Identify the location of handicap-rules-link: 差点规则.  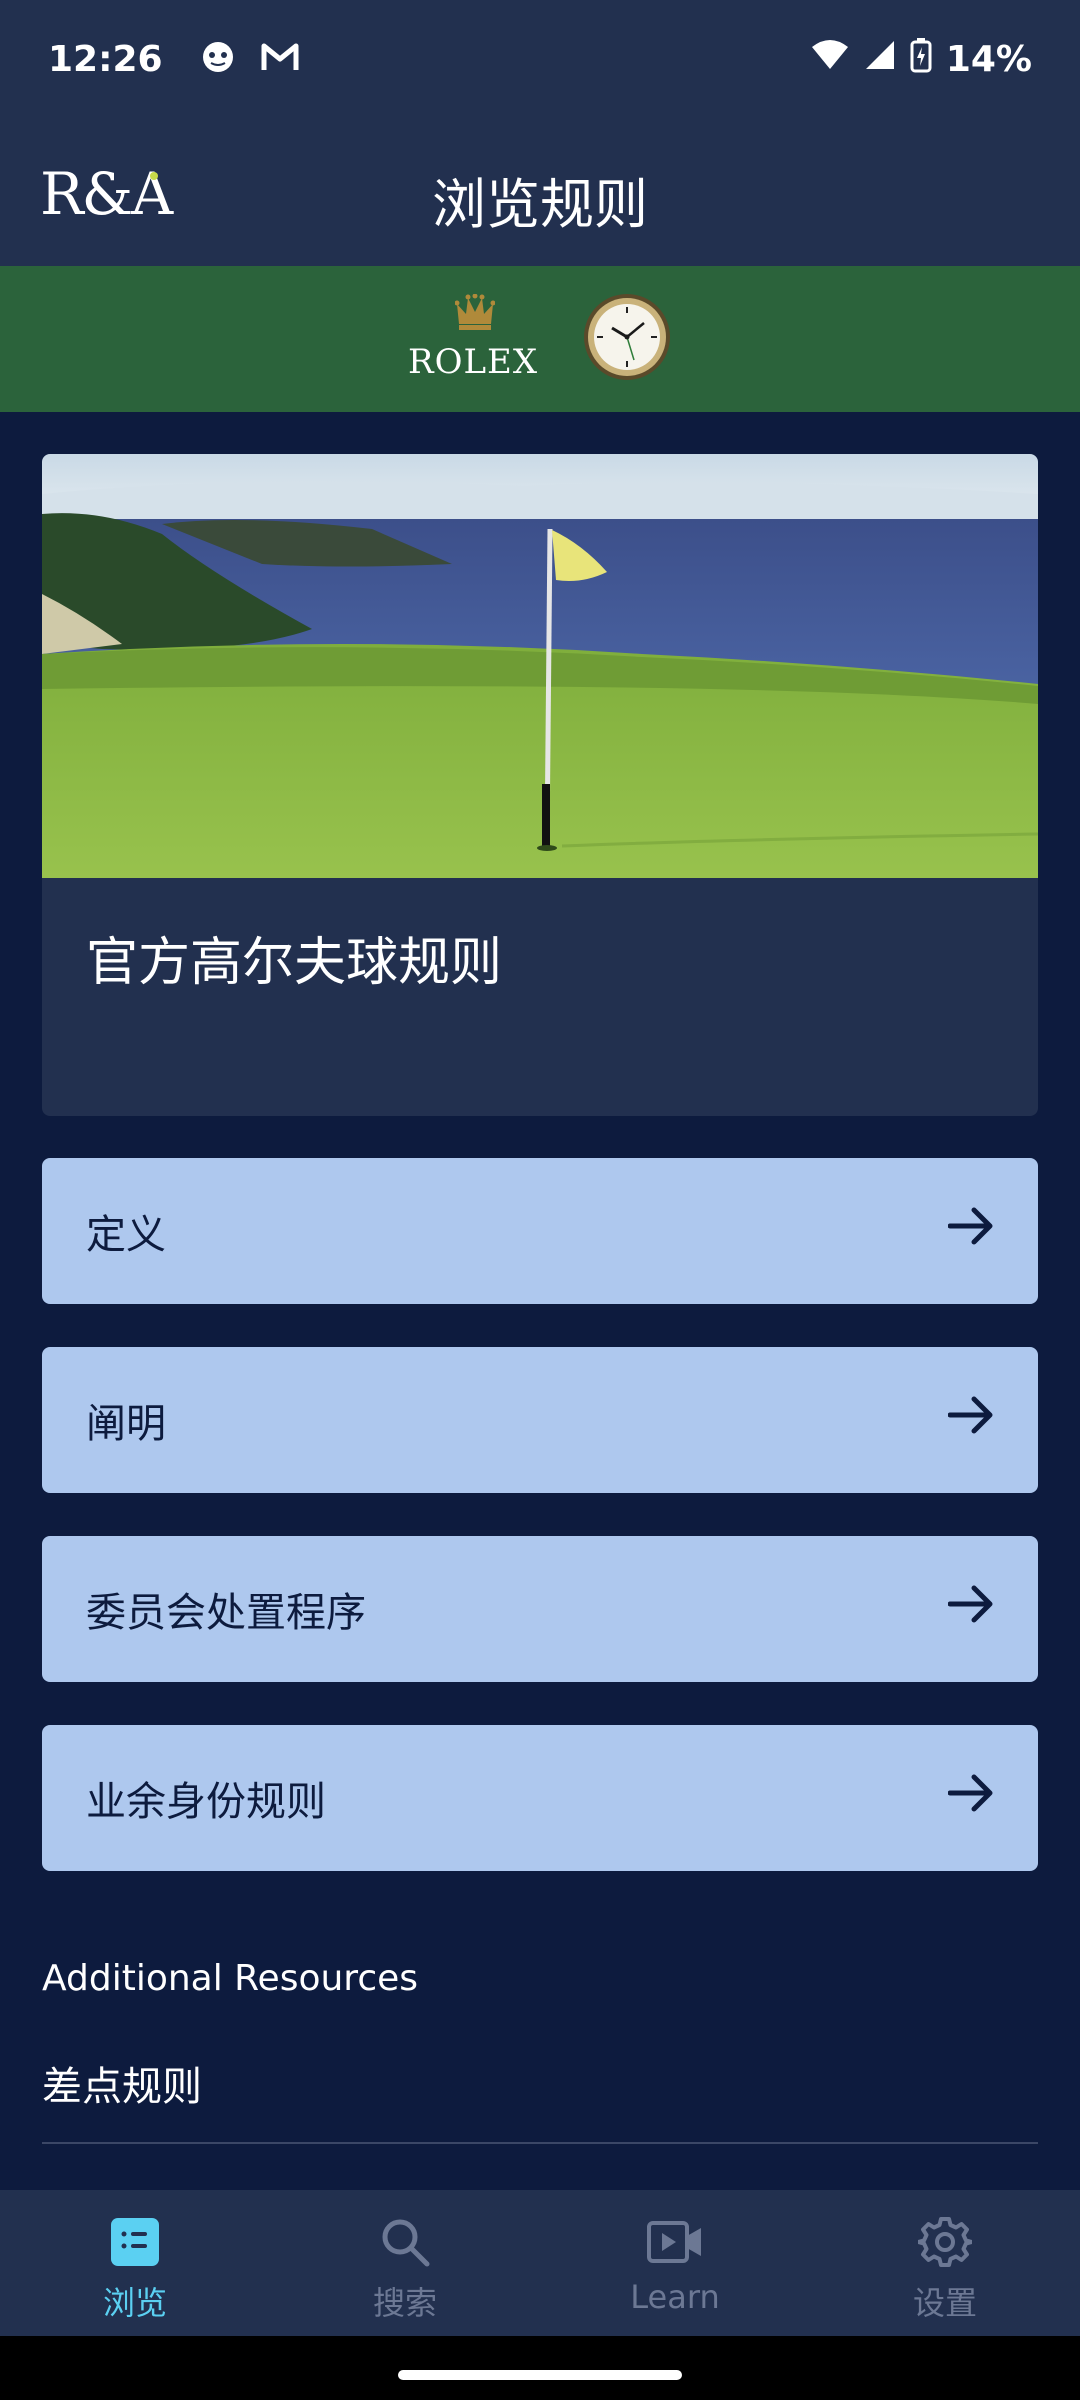
(122, 2083).